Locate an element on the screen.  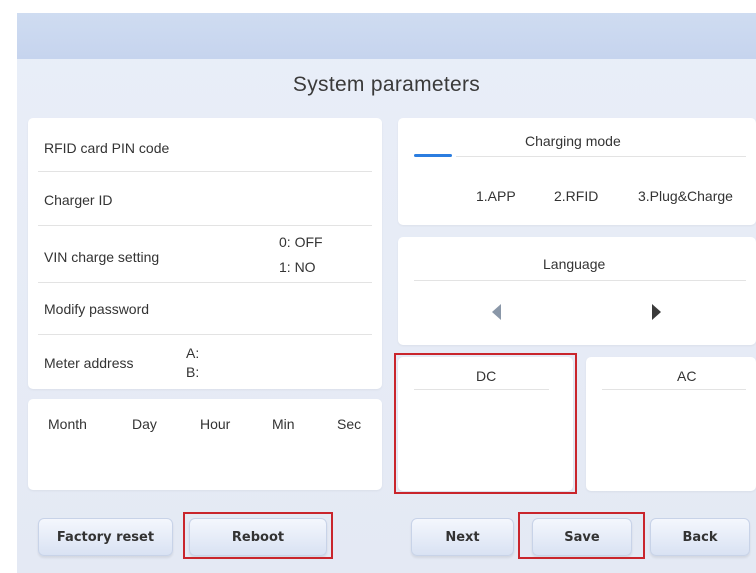
language-panel: Language is located at coordinates (577, 291).